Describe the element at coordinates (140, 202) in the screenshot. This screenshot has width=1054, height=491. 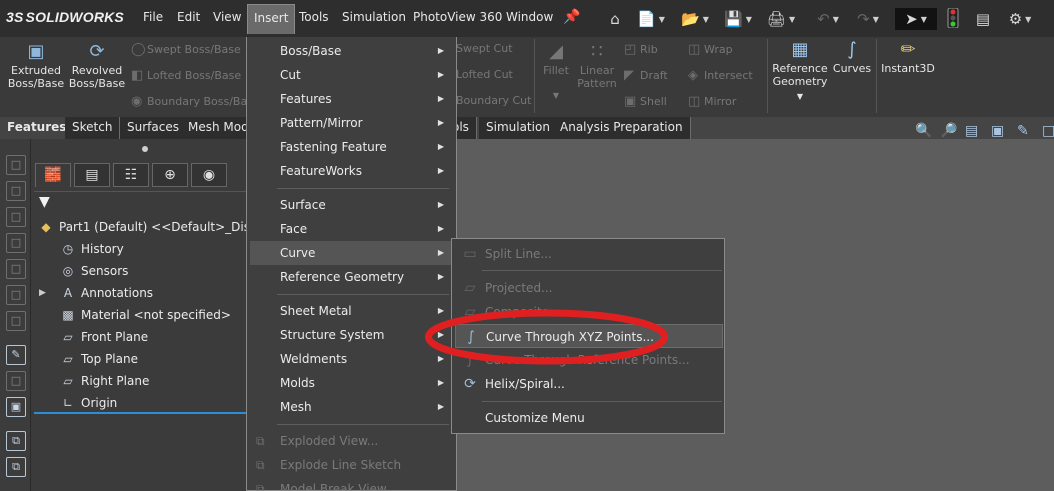
I see `tree-filter-bar: ▼` at that location.